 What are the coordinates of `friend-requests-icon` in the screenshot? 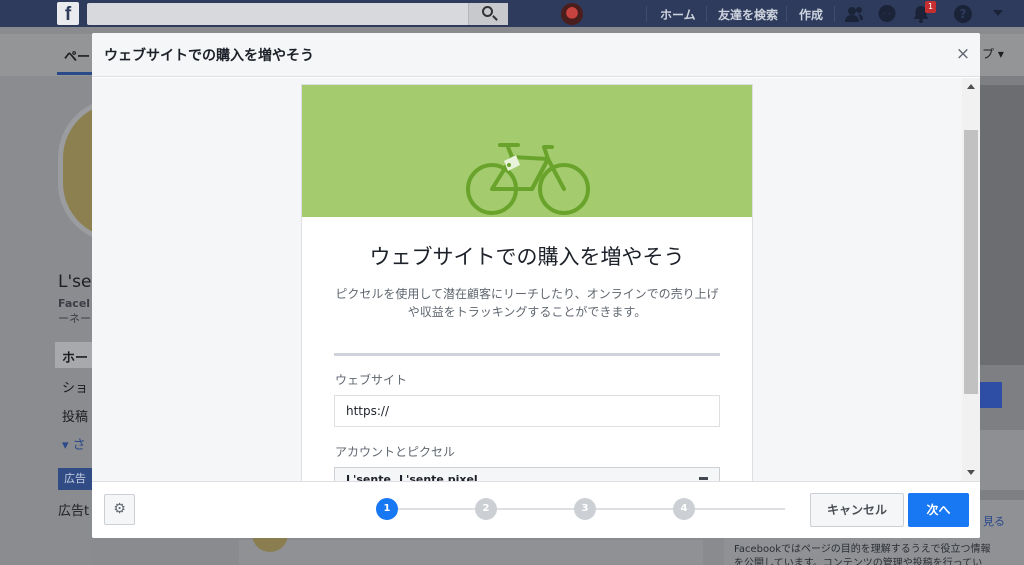 It's located at (854, 14).